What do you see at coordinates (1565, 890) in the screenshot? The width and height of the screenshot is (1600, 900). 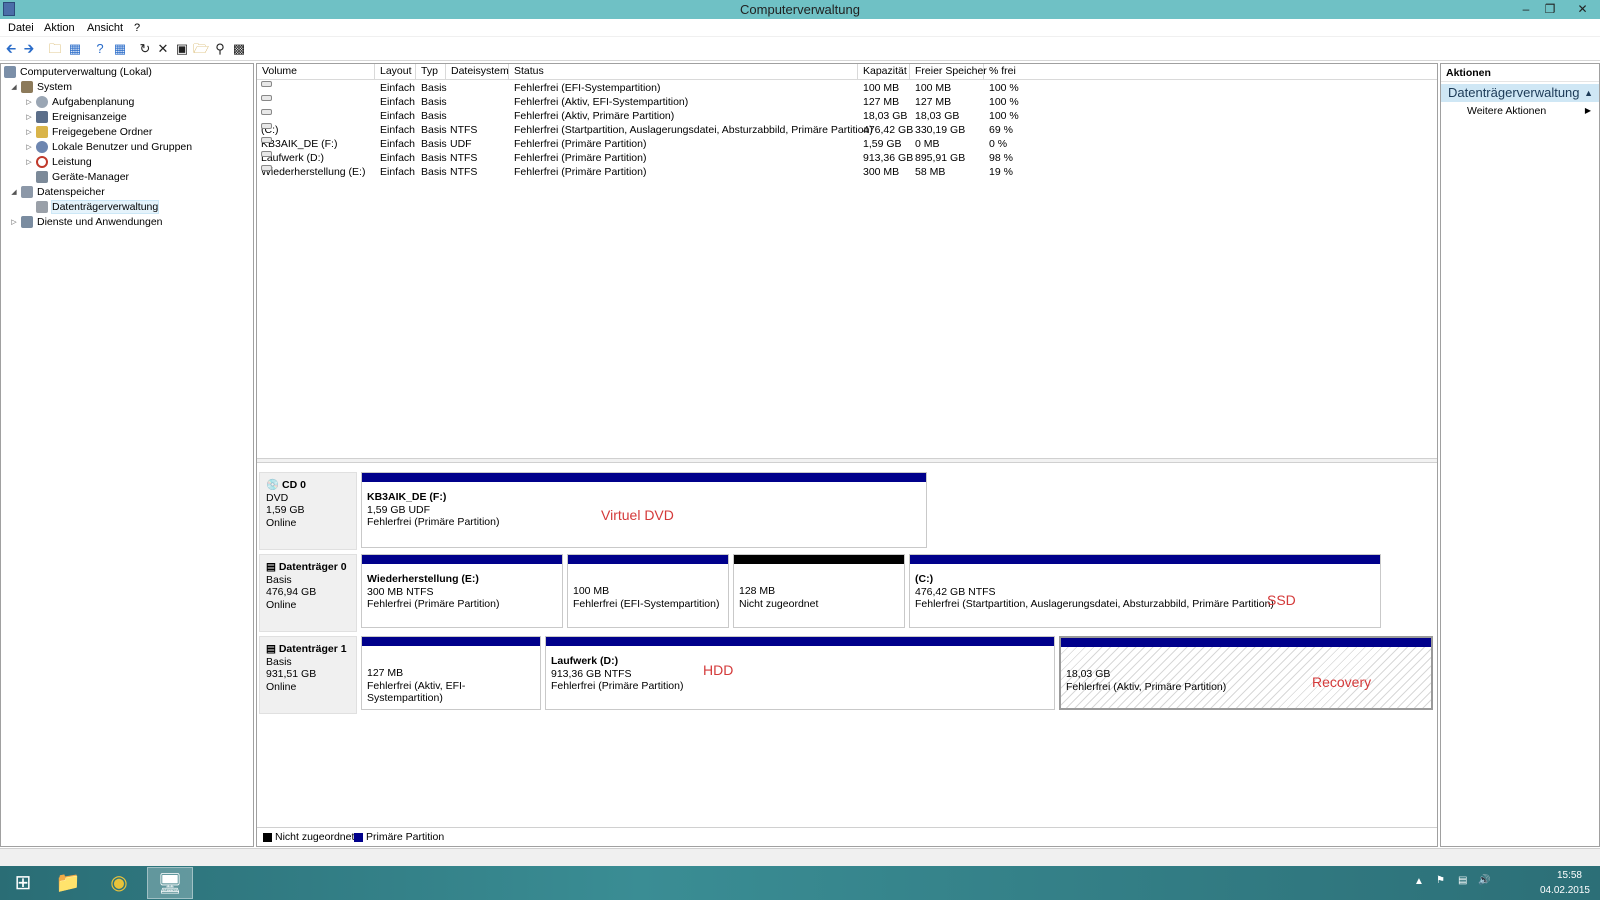 I see `clock-date: 04.02.2015` at bounding box center [1565, 890].